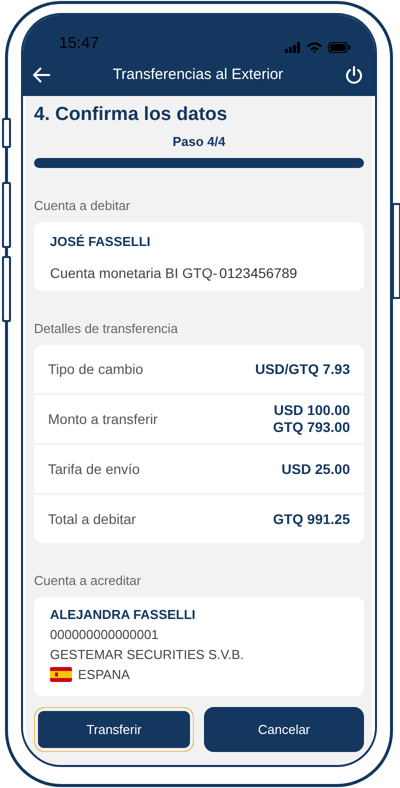  Describe the element at coordinates (94, 469) in the screenshot. I see `detail-label: Tarifa de envío` at that location.